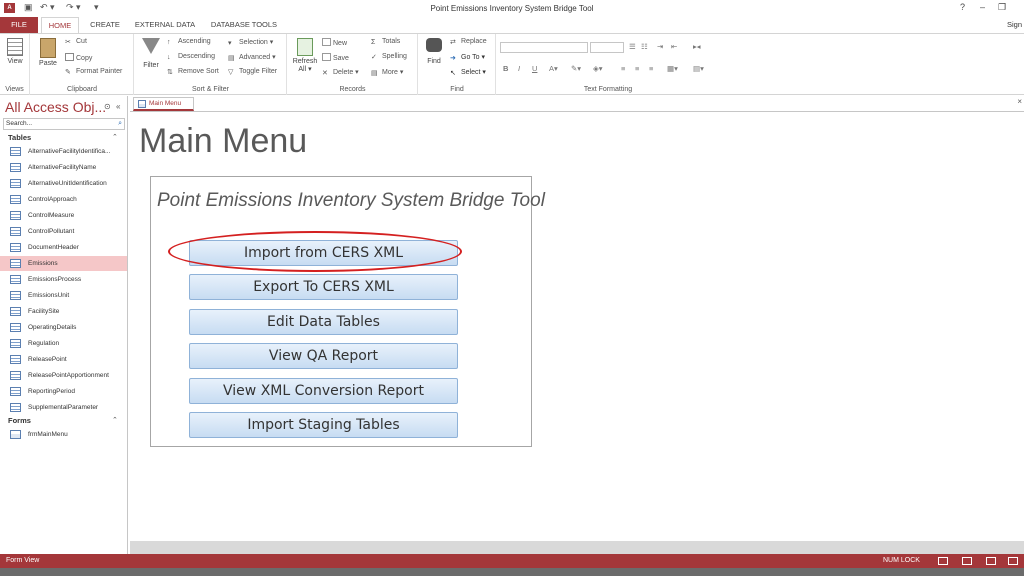 The image size is (1024, 576). I want to click on font-name-dropdown, so click(544, 47).